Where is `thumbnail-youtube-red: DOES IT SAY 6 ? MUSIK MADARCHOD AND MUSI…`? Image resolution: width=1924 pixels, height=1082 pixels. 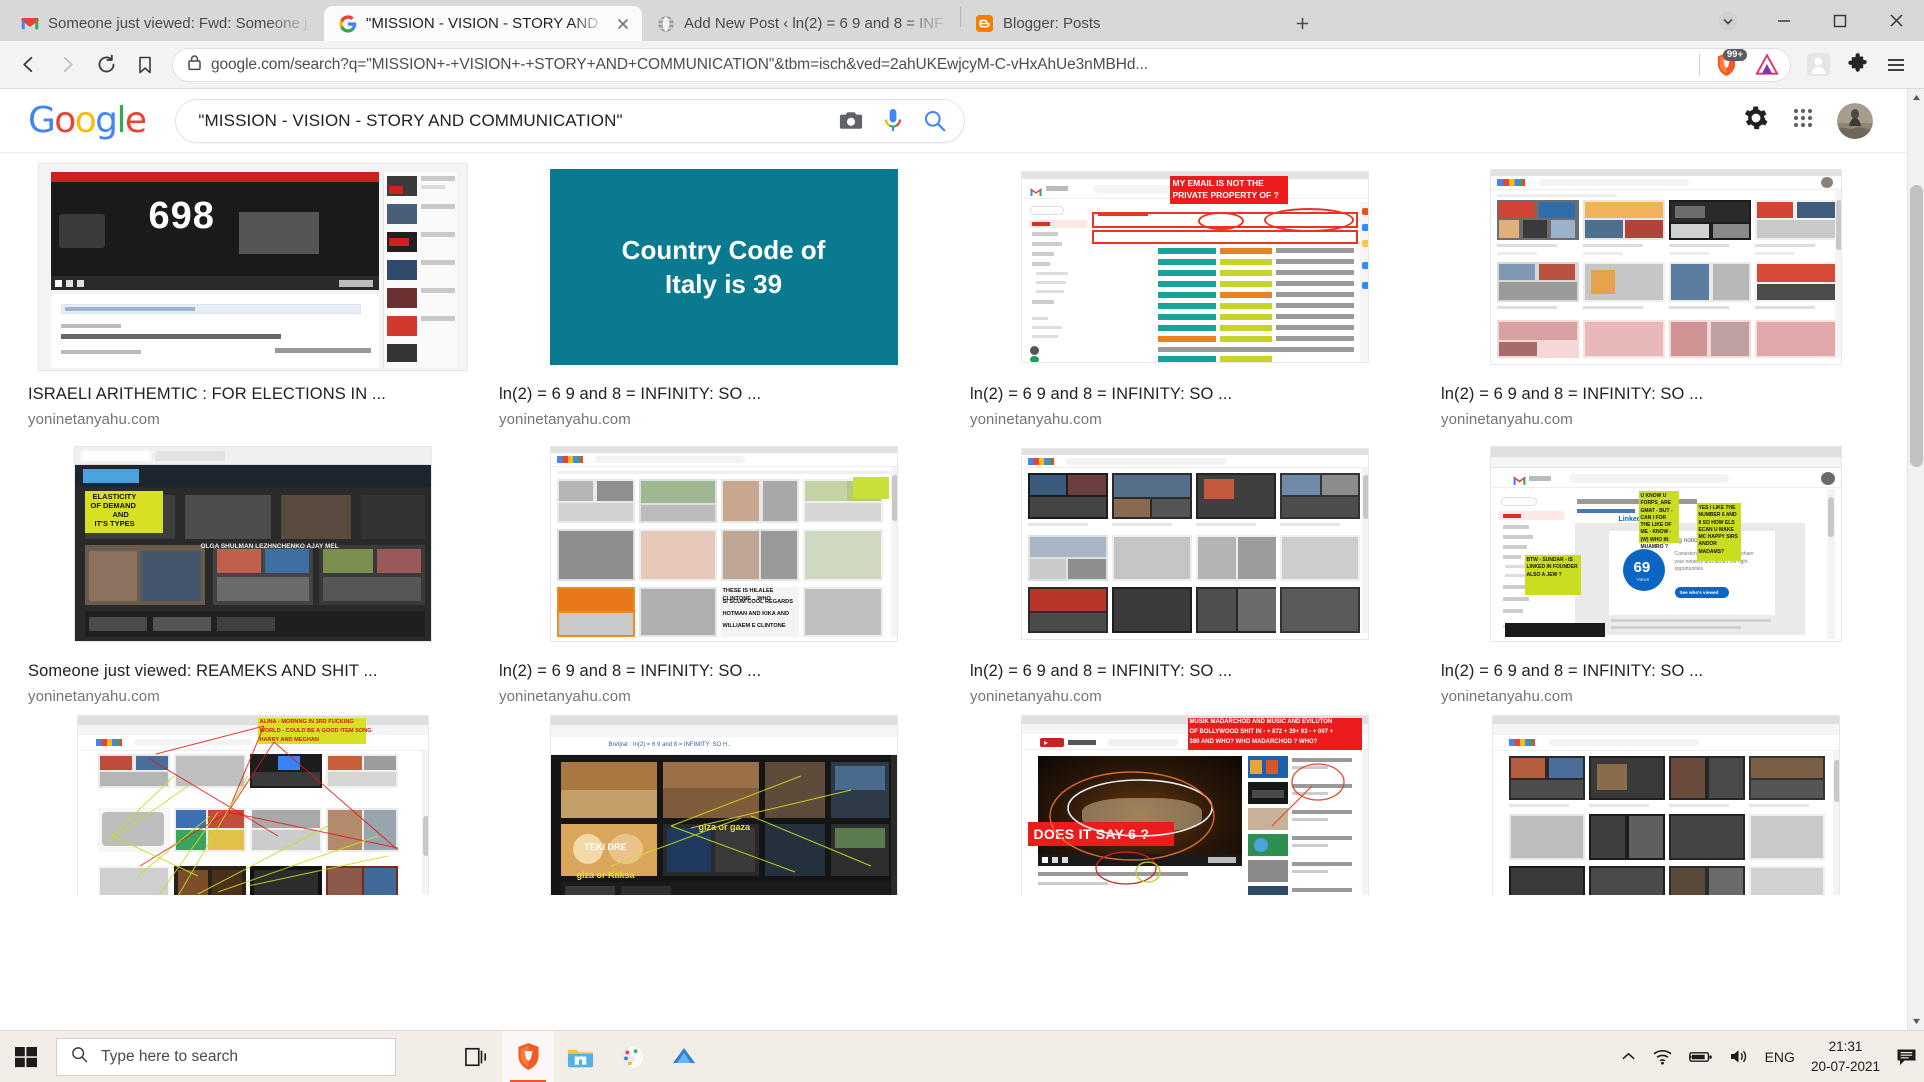 thumbnail-youtube-red: DOES IT SAY 6 ? MUSIK MADARCHOD AND MUSI… is located at coordinates (1194, 805).